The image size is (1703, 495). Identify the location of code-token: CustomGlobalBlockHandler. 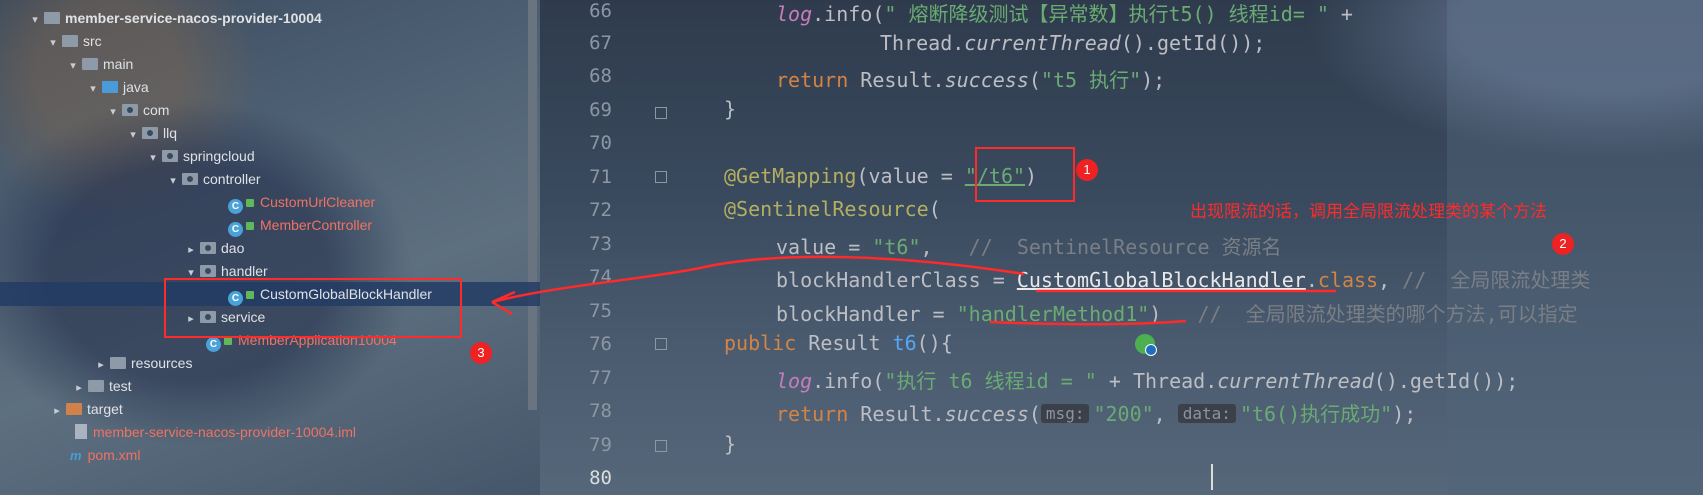
(1161, 280).